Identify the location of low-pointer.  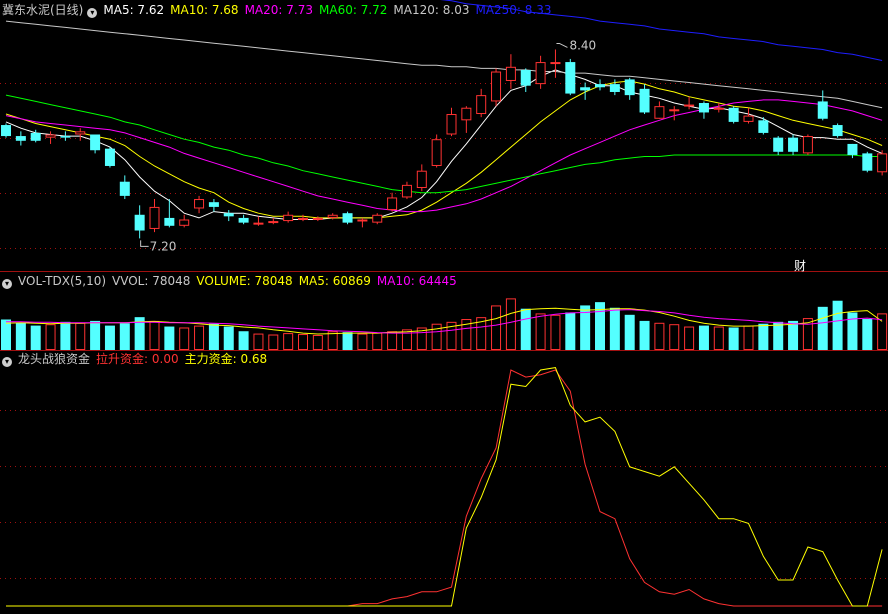
(144, 243).